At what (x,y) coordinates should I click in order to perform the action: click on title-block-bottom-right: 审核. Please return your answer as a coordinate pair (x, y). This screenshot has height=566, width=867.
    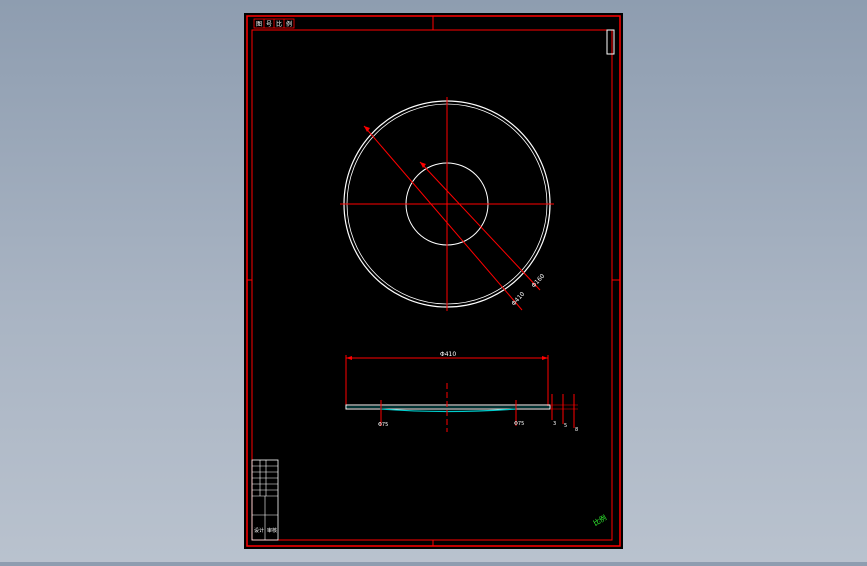
    Looking at the image, I should click on (272, 530).